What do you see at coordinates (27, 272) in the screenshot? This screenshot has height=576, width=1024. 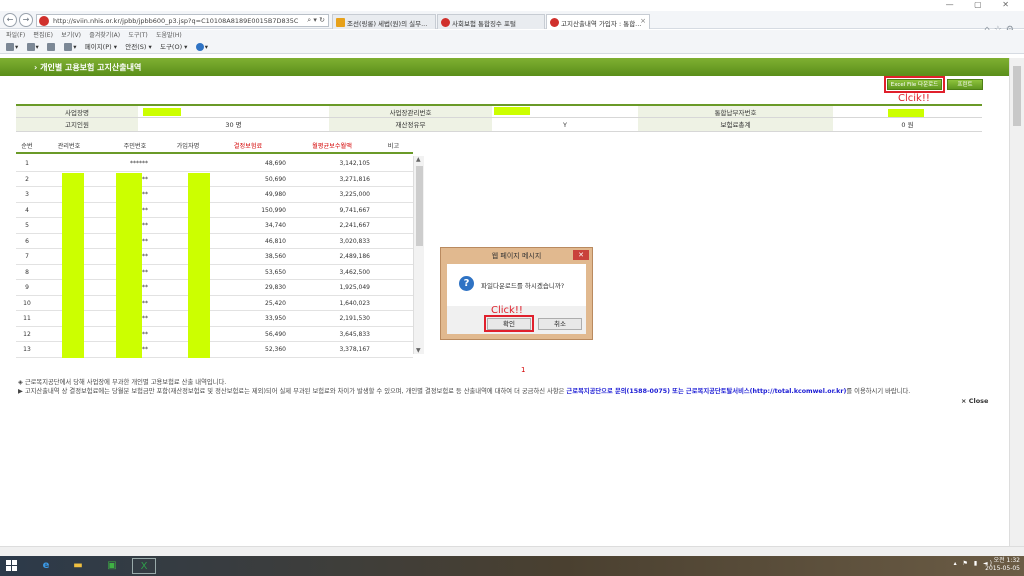 I see `cell-no: 8` at bounding box center [27, 272].